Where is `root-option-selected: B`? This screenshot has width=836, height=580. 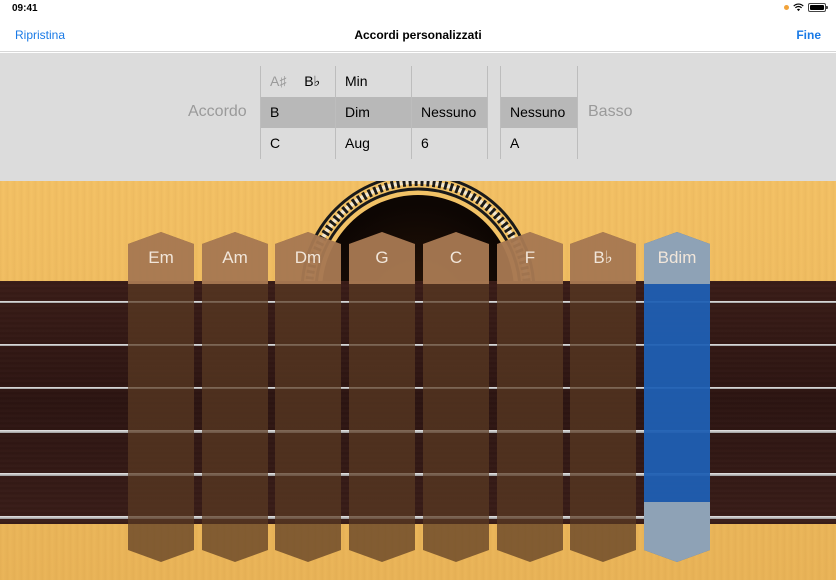
root-option-selected: B is located at coordinates (298, 112).